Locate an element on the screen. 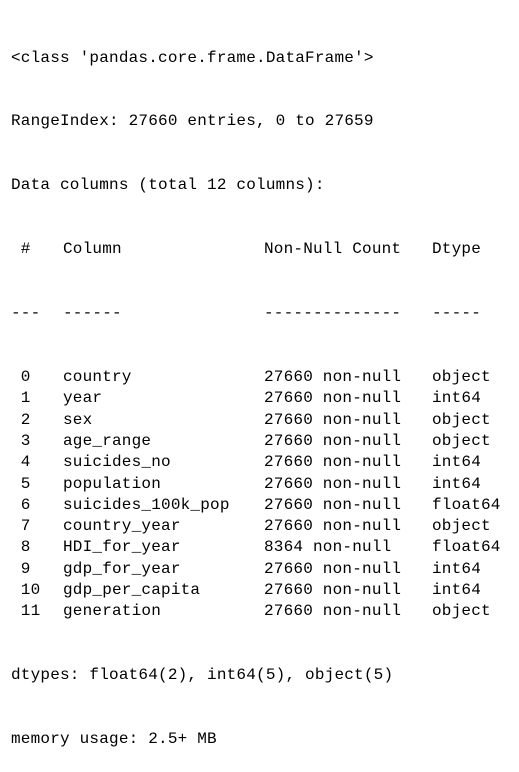 Image resolution: width=519 pixels, height=772 pixels. row-num: 3 is located at coordinates (21, 440).